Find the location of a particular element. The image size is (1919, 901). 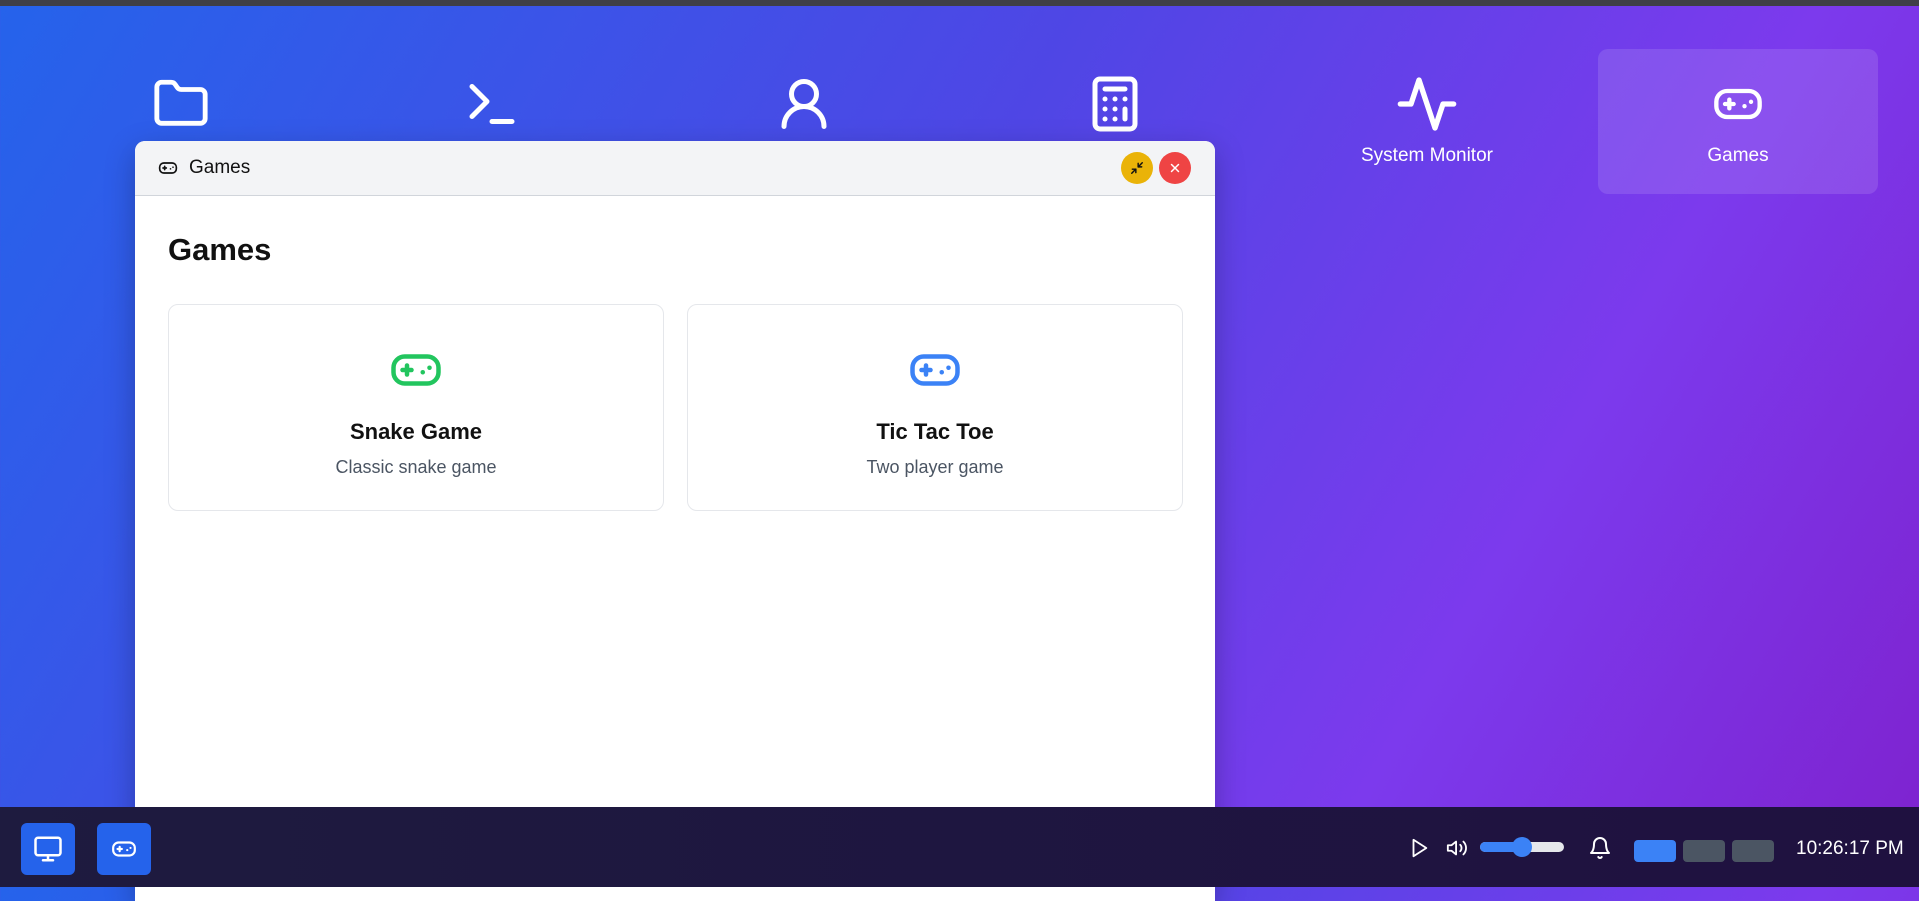

desktop-icon-label: System Monitor is located at coordinates (1427, 155).